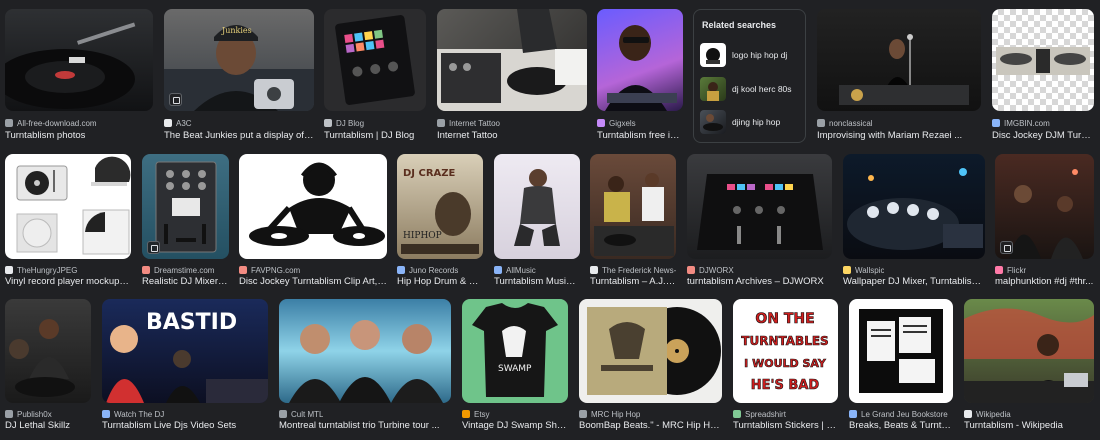  Describe the element at coordinates (515, 351) in the screenshot. I see `result-image: SWAMP` at that location.